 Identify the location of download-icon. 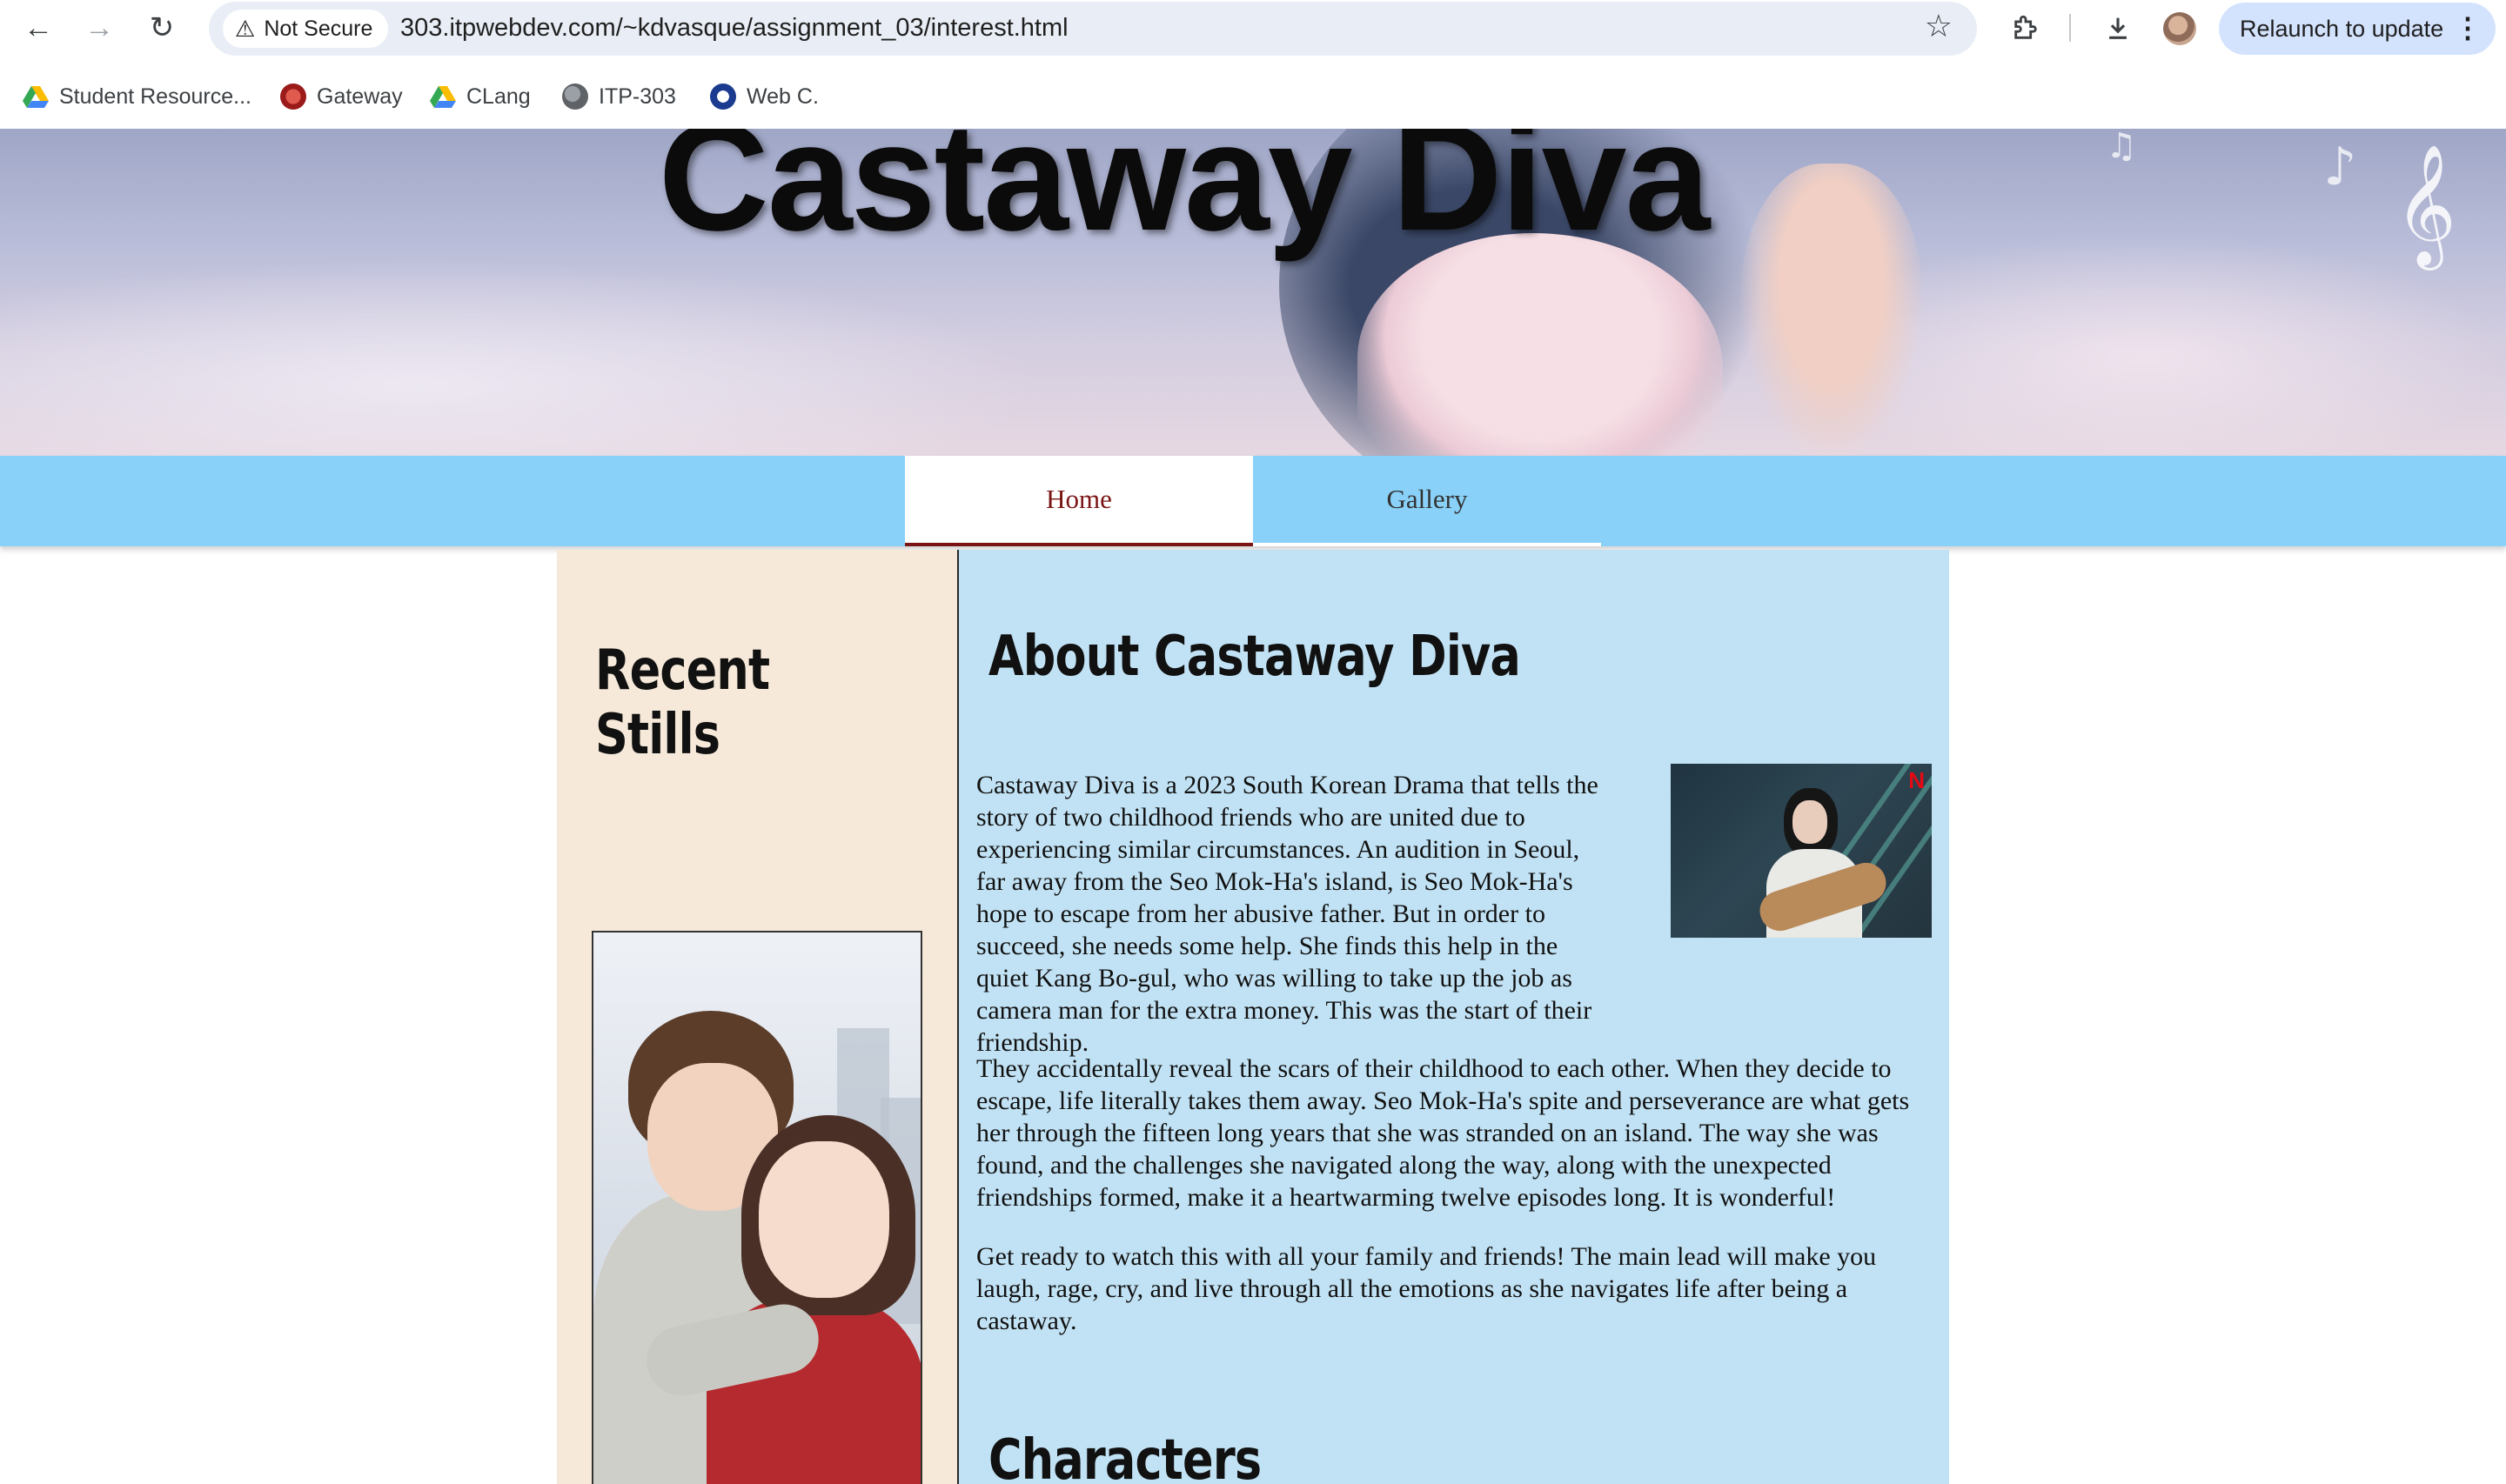
(2118, 27).